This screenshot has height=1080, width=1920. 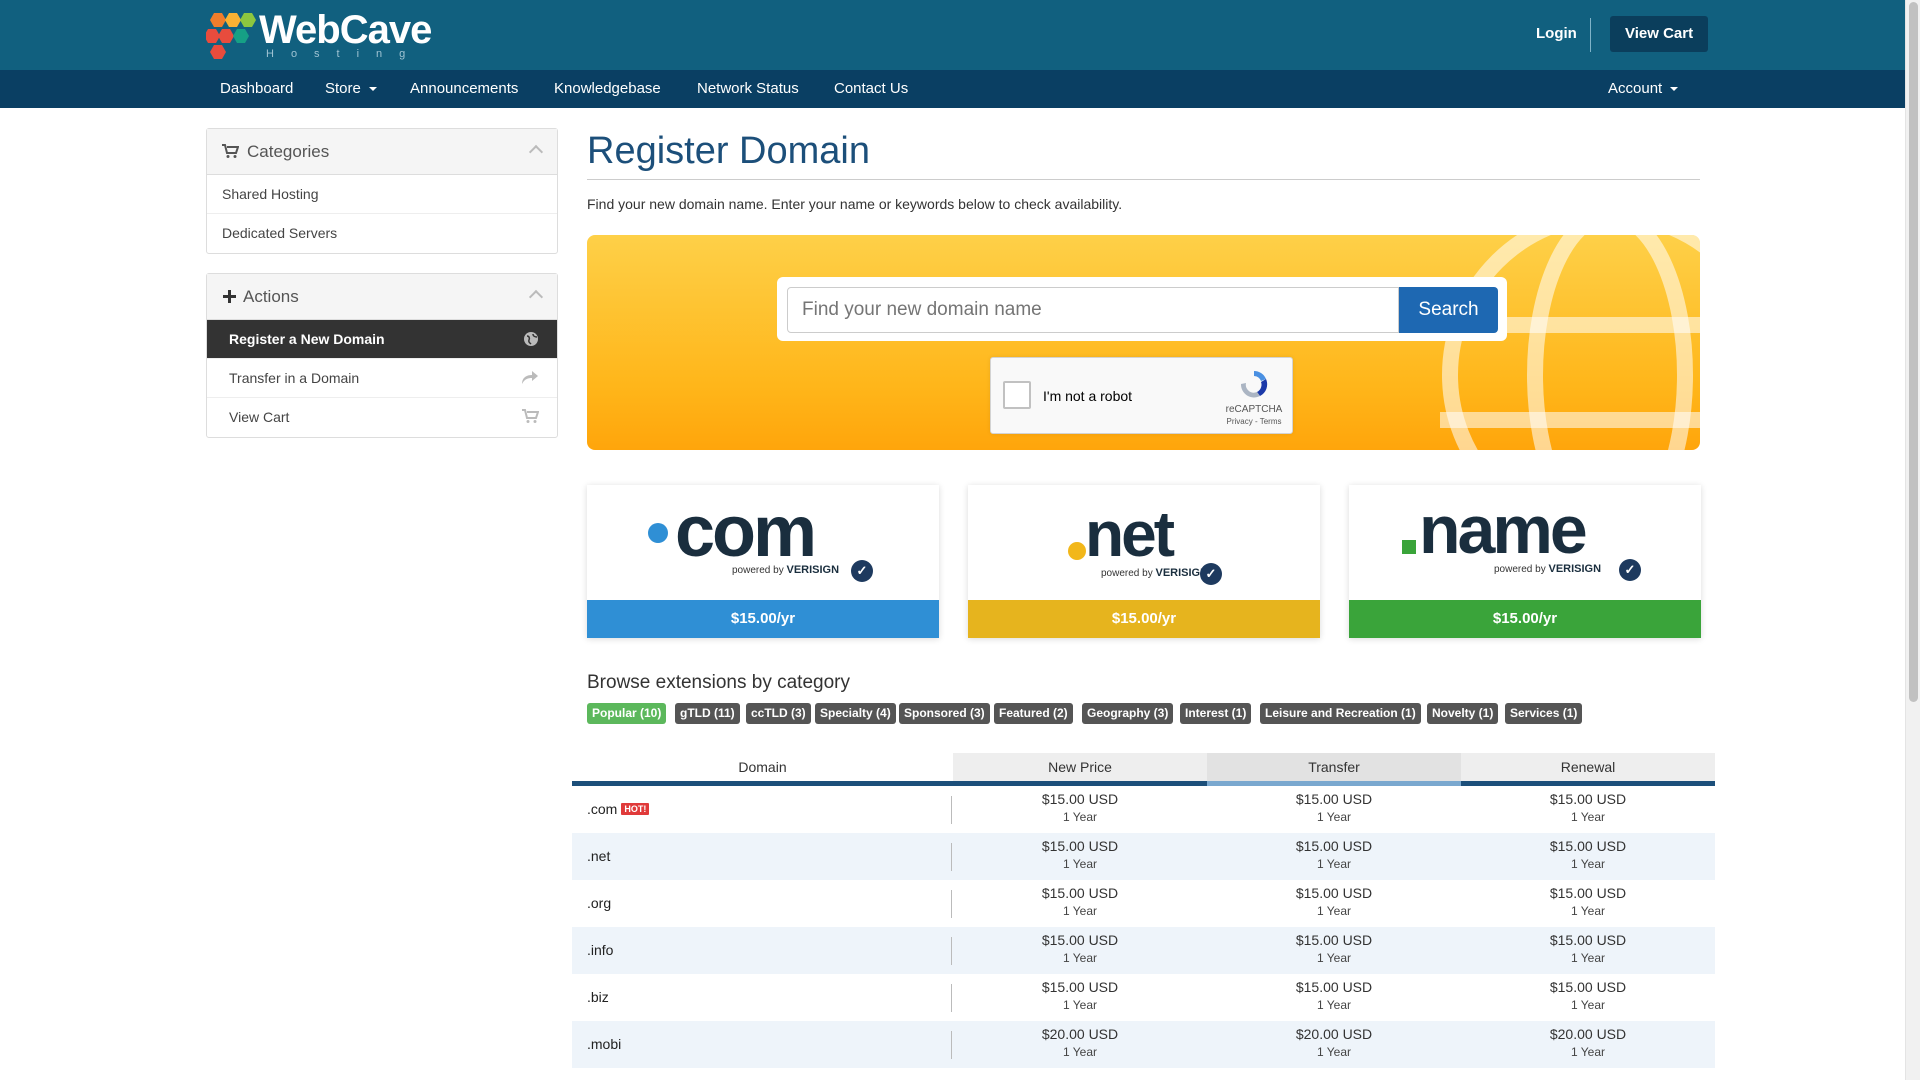 What do you see at coordinates (1254, 409) in the screenshot?
I see `recaptcha-brand: reCAPTCHA` at bounding box center [1254, 409].